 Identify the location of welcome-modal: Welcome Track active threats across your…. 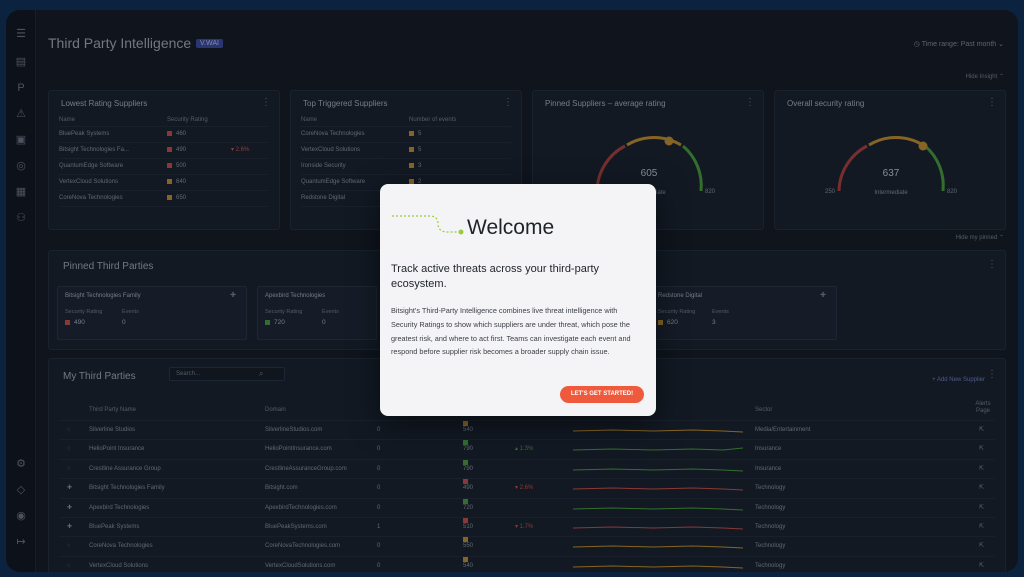
(518, 300).